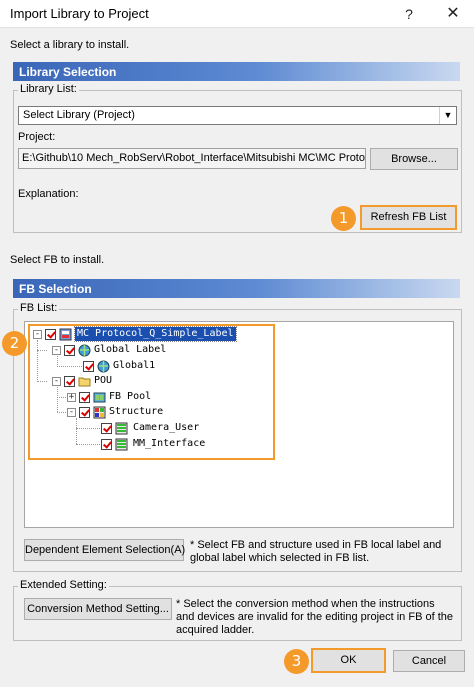  I want to click on tree-node-global-label: - Global Label, so click(152, 350).